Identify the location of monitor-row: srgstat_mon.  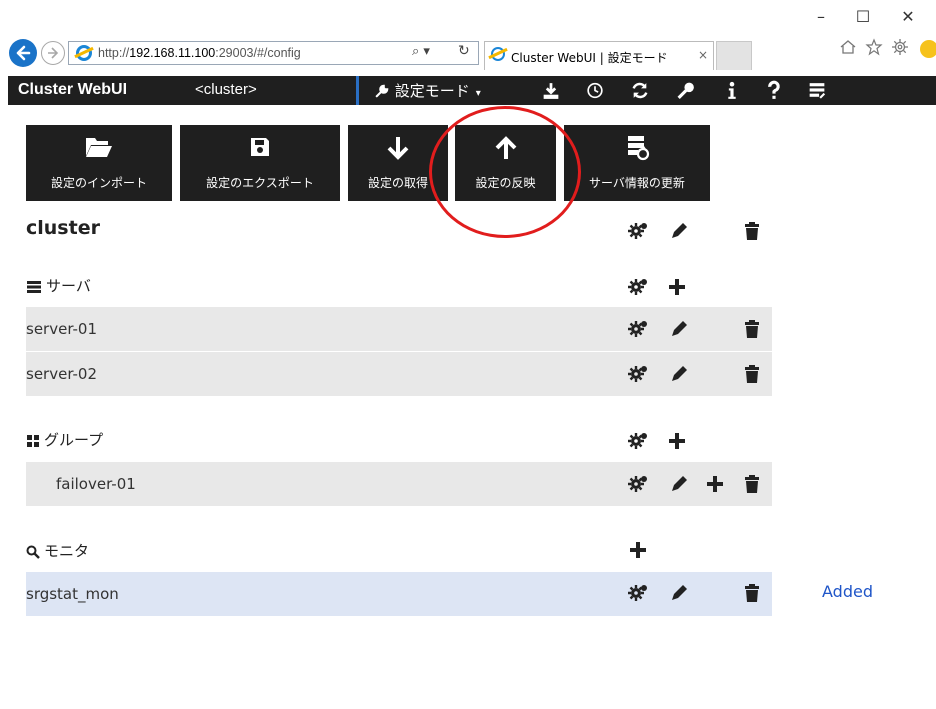
(399, 594).